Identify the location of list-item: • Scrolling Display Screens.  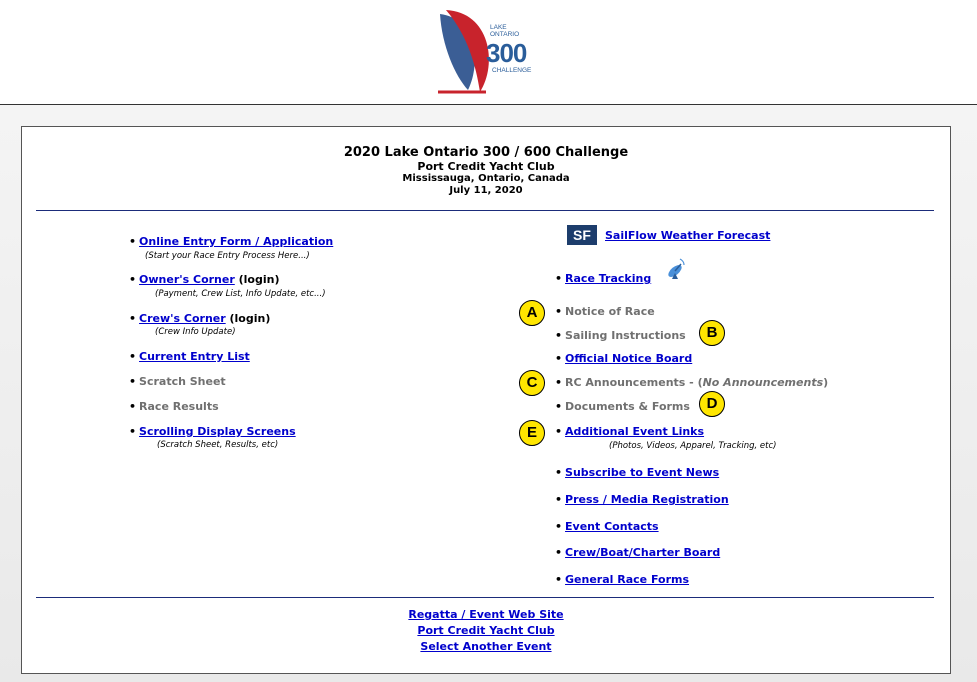
(212, 431).